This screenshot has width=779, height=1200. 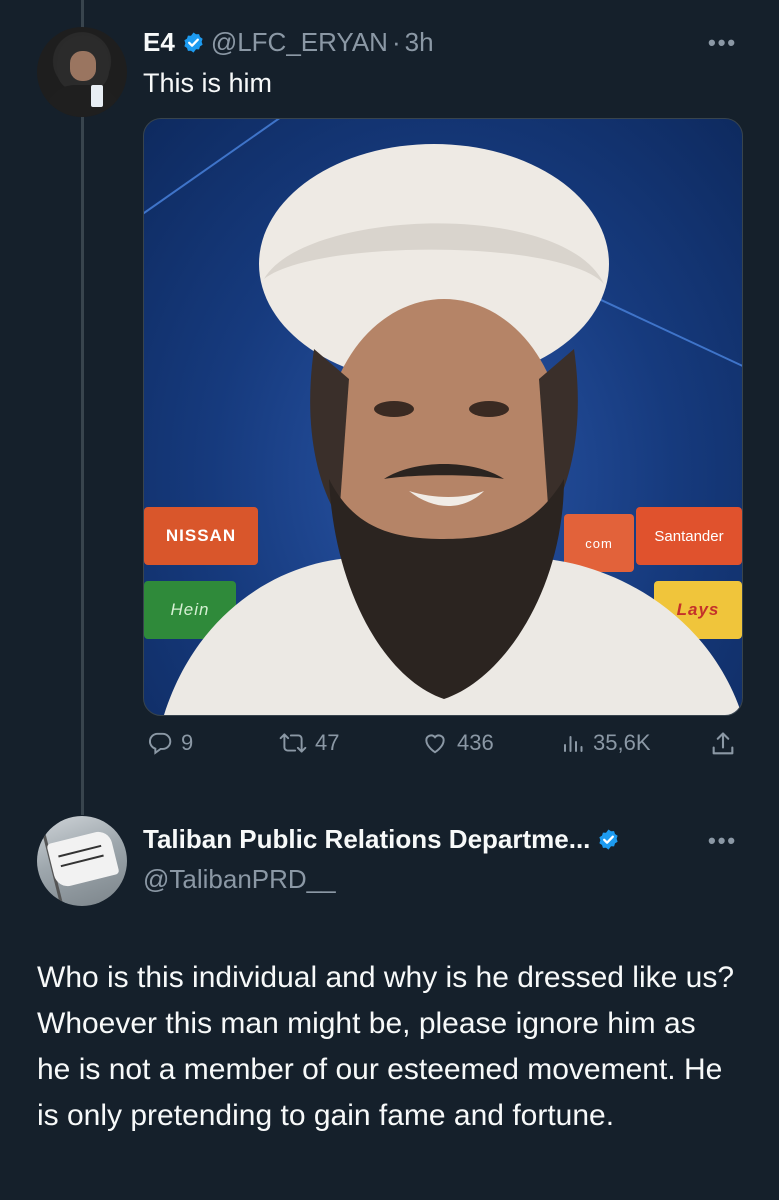 What do you see at coordinates (208, 83) in the screenshot?
I see `tweet-text: This is him` at bounding box center [208, 83].